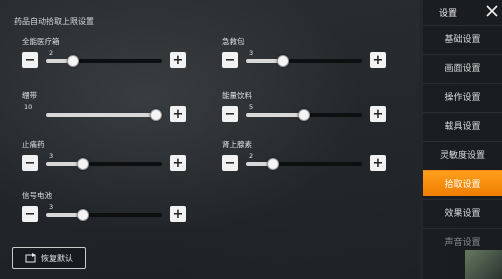 The width and height of the screenshot is (502, 279). What do you see at coordinates (33, 144) in the screenshot?
I see `item-label: 止痛药` at bounding box center [33, 144].